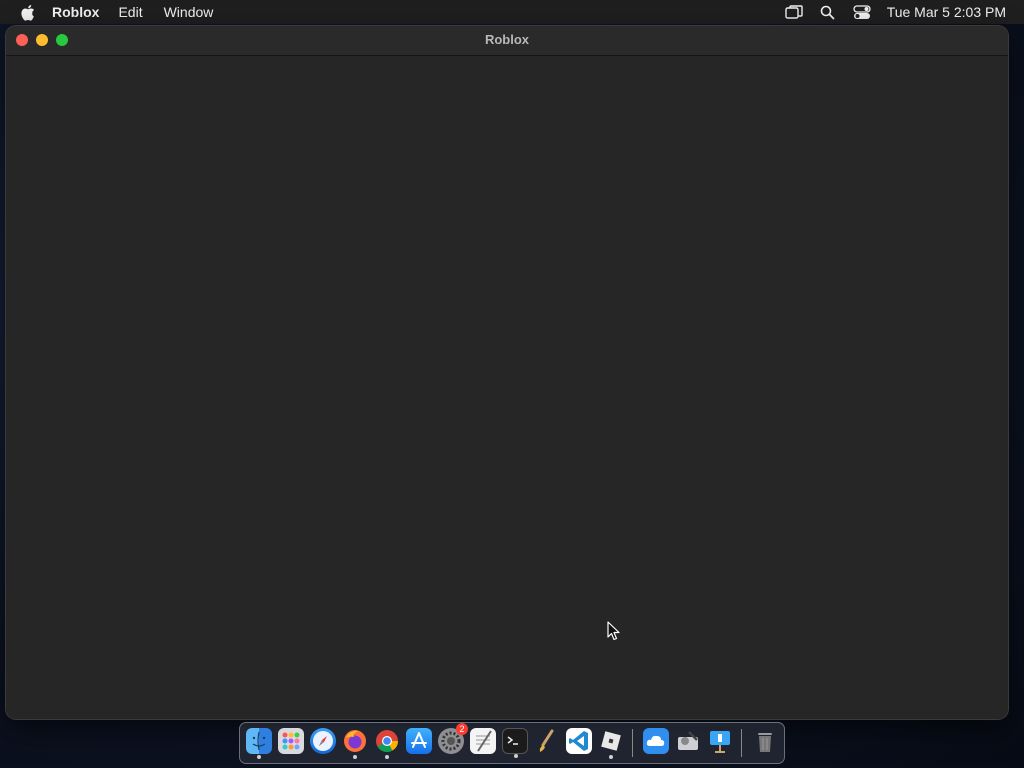  What do you see at coordinates (688, 741) in the screenshot?
I see `disk-utility-icon` at bounding box center [688, 741].